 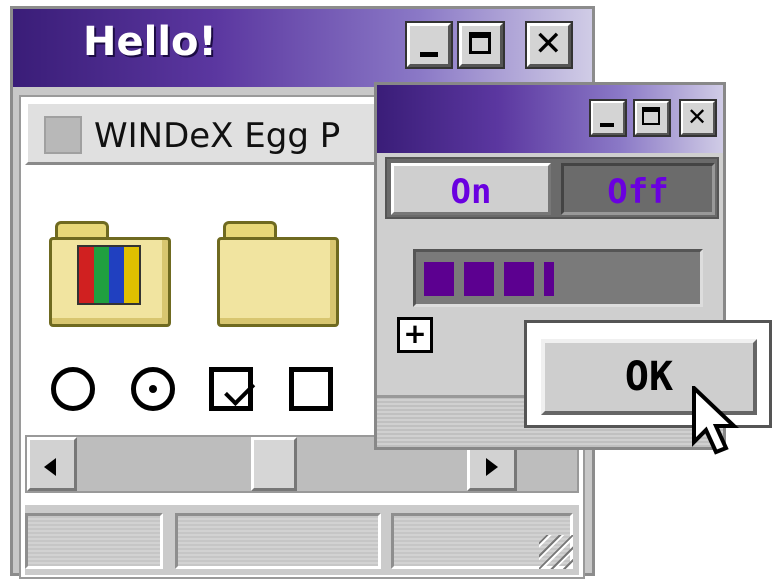 I want to click on scrollbar-thumb, so click(x=274, y=464).